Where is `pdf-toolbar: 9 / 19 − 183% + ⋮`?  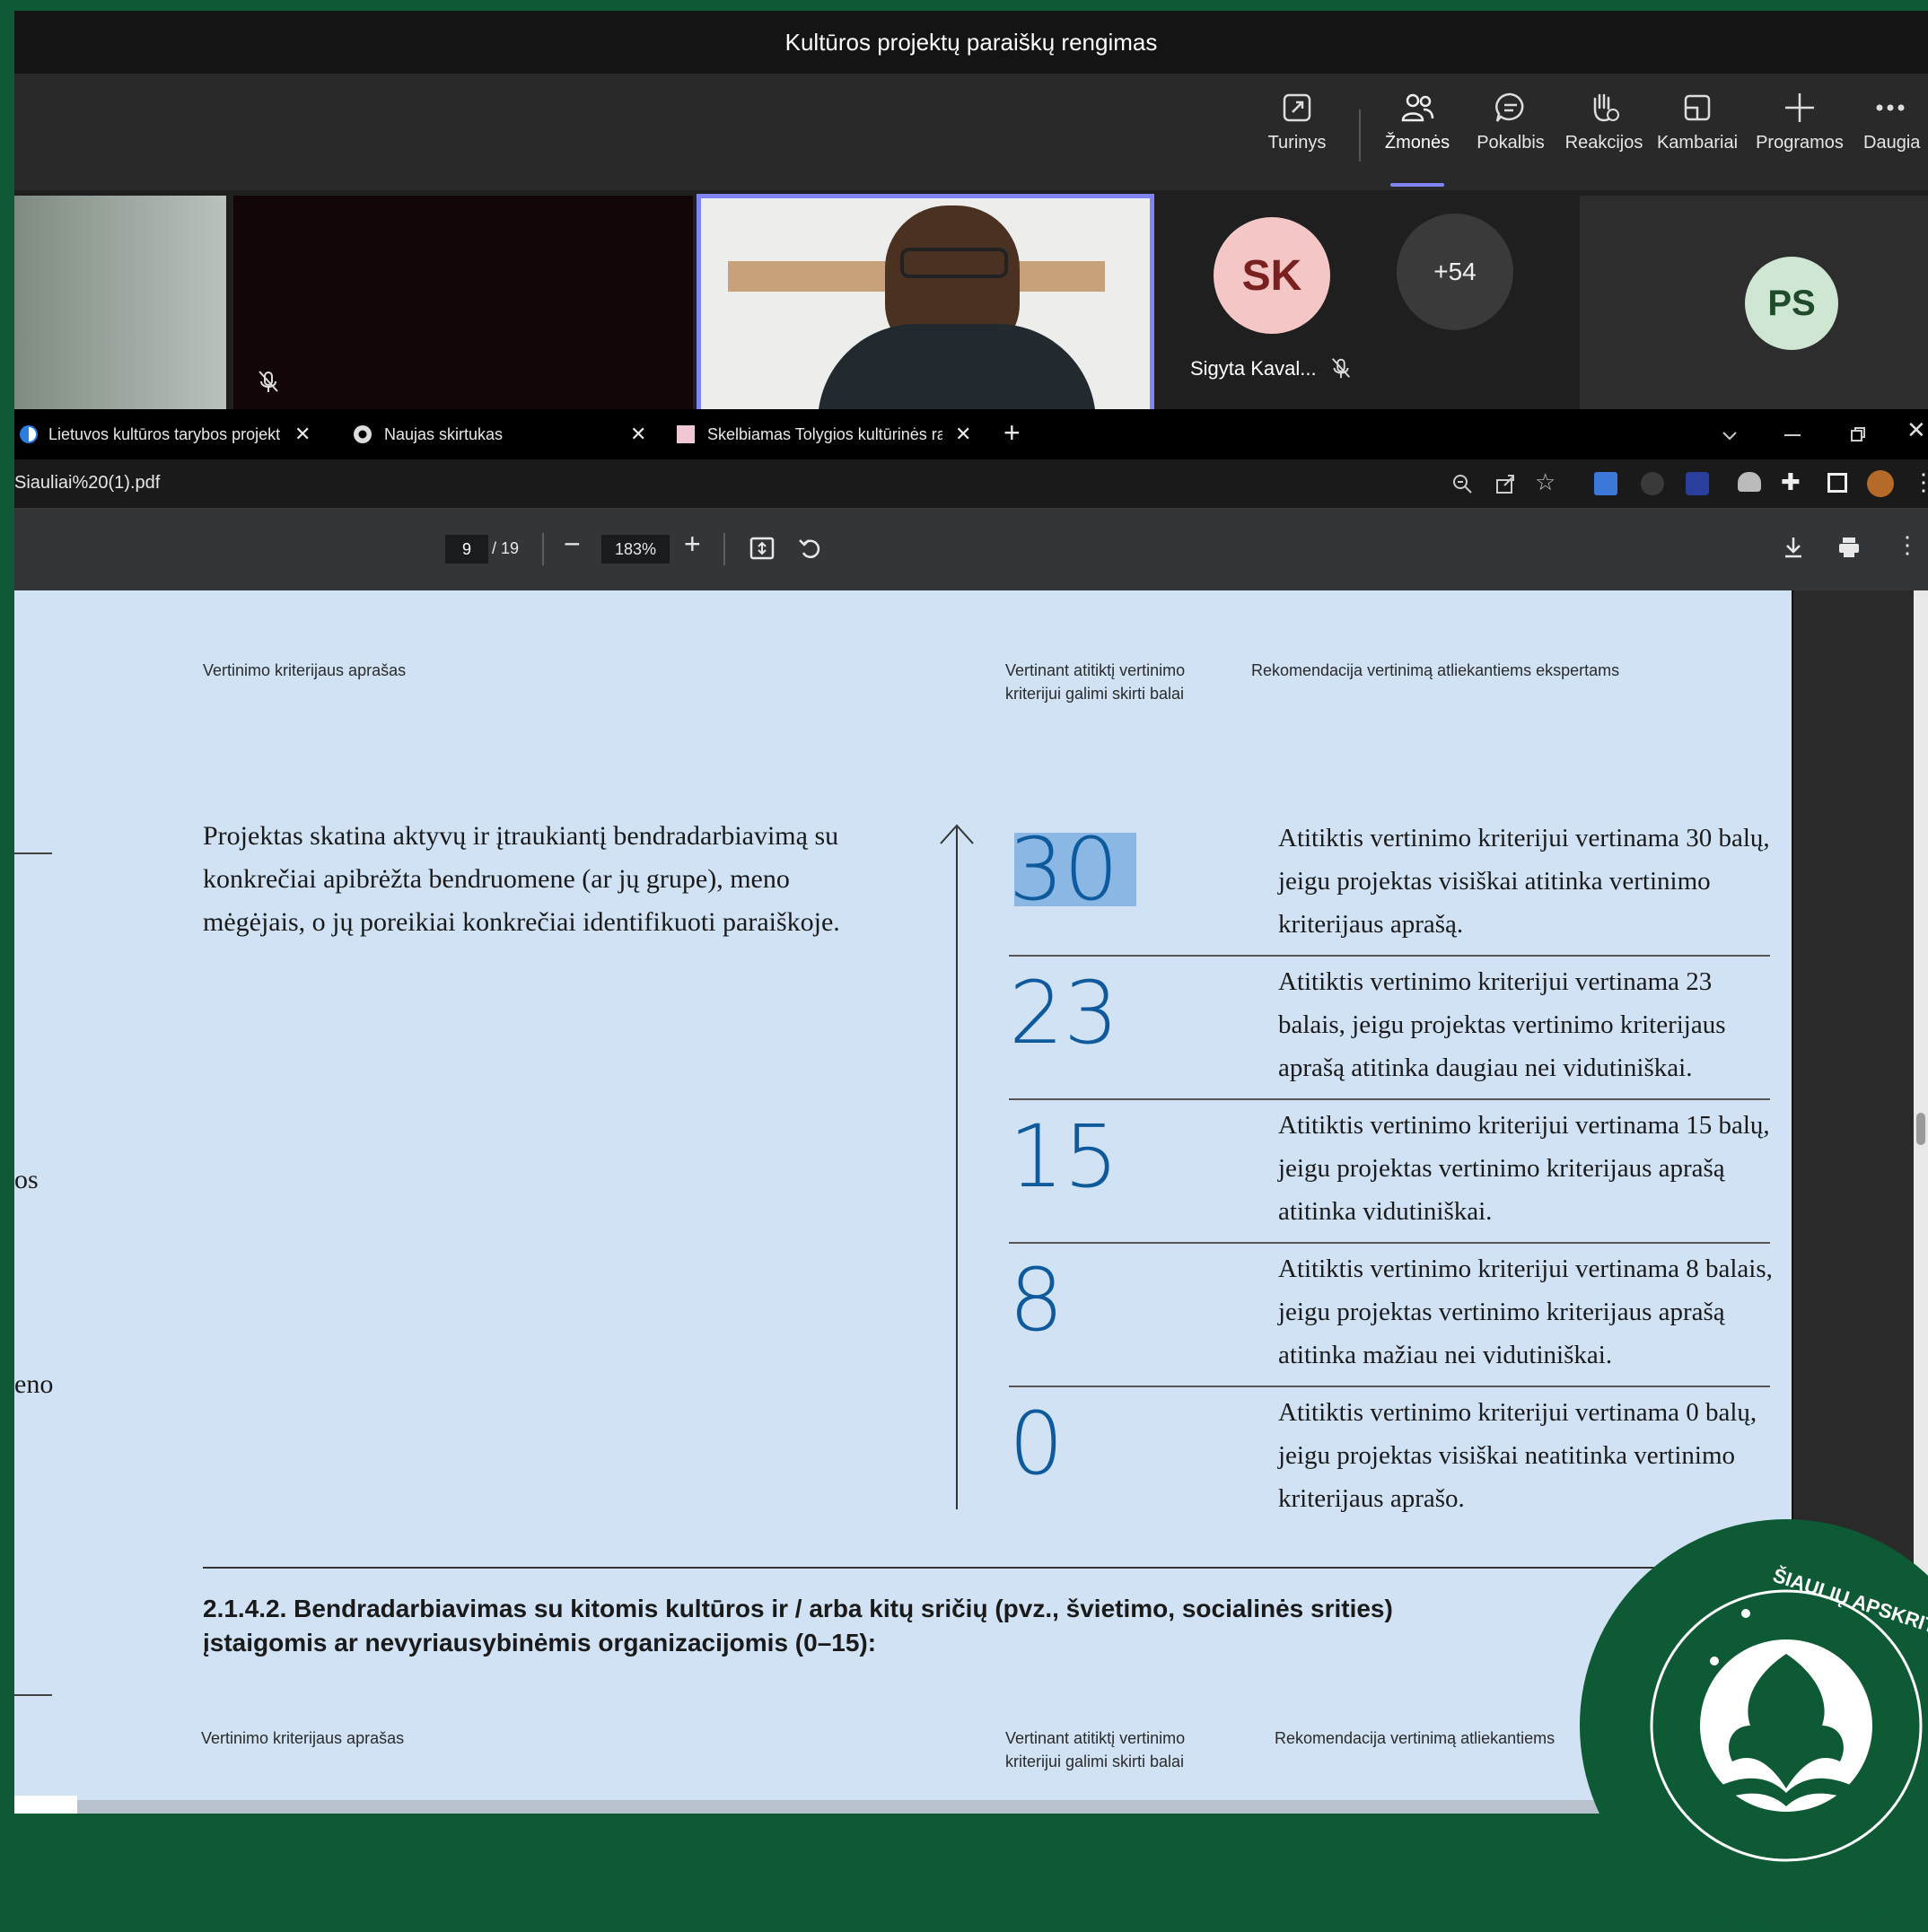 pdf-toolbar: 9 / 19 − 183% + ⋮ is located at coordinates (971, 549).